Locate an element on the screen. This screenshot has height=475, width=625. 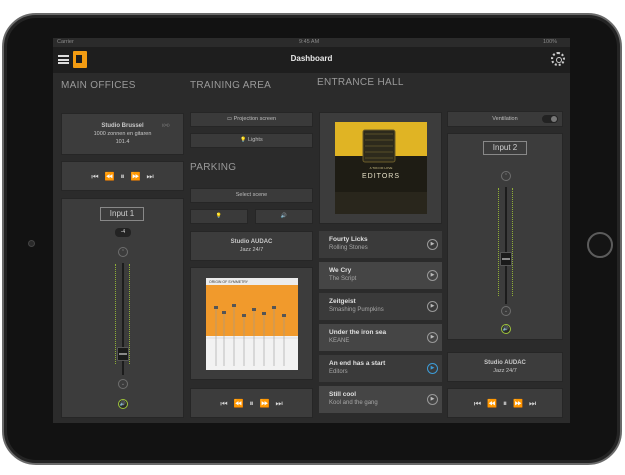
status-bar: Carrier 9:45 AM 100% is located at coordinates (311, 42).